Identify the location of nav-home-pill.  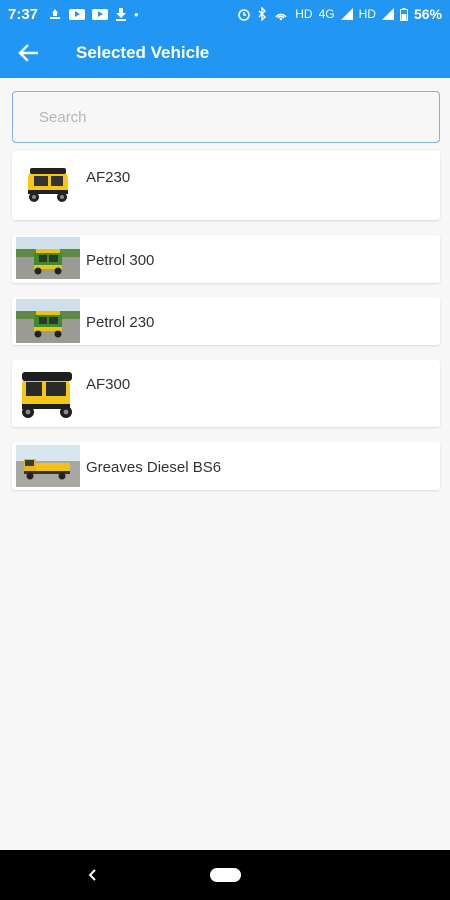
(225, 875).